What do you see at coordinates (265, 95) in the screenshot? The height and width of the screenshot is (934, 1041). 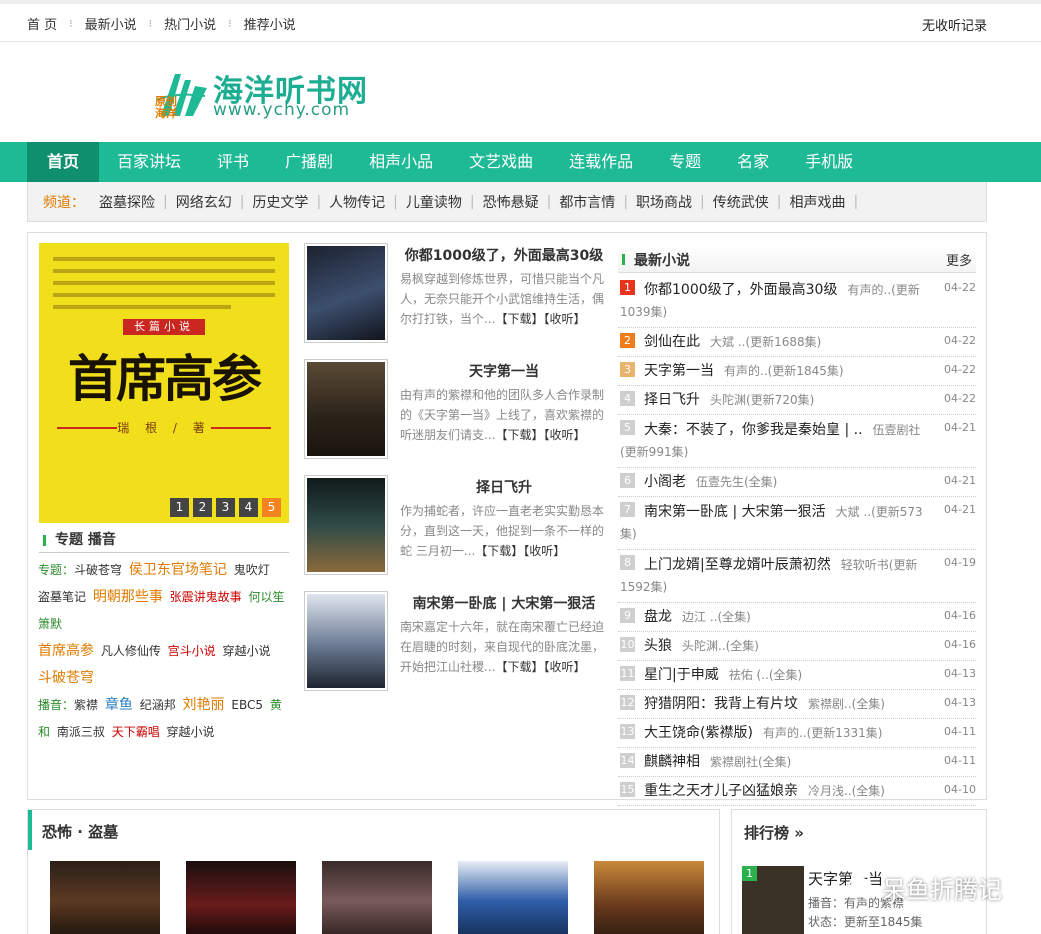 I see `site-logo: 原创海洋 海洋听书网 www.ychy.com` at bounding box center [265, 95].